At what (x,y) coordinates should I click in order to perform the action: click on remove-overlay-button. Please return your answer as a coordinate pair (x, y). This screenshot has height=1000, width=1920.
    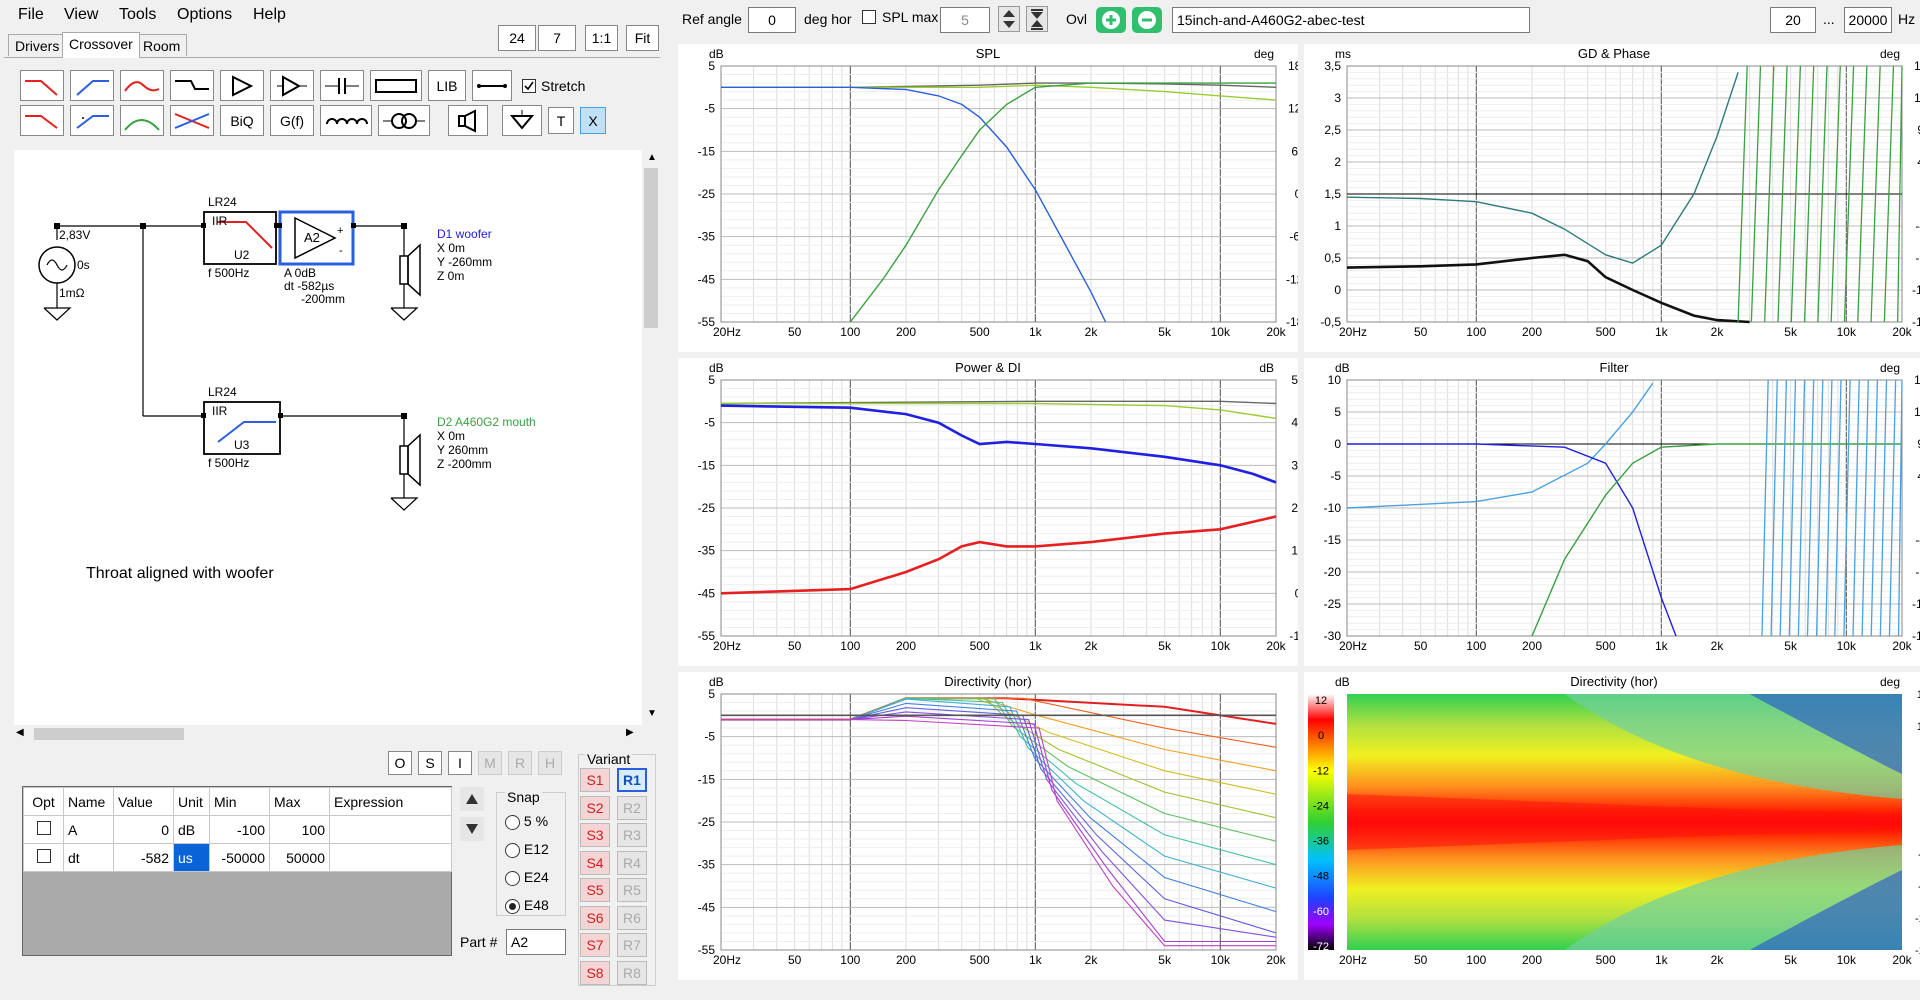
    Looking at the image, I should click on (1147, 20).